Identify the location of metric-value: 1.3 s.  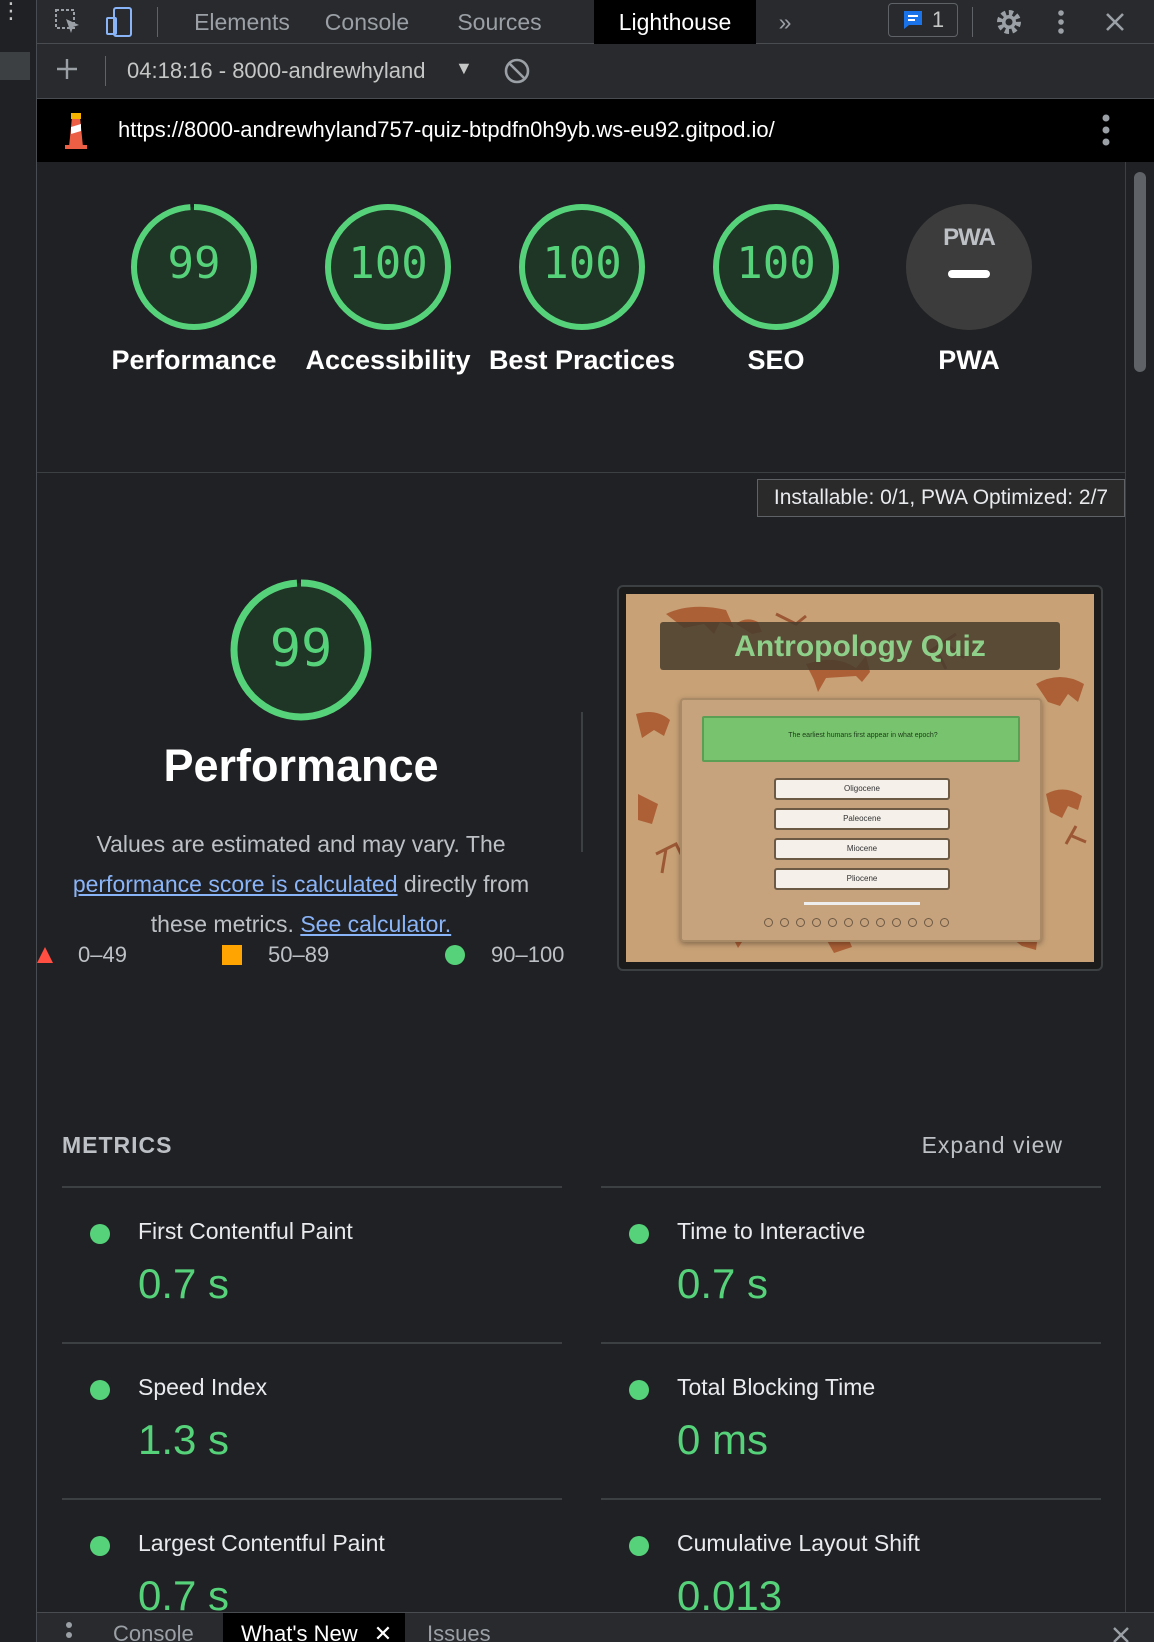
(184, 1439).